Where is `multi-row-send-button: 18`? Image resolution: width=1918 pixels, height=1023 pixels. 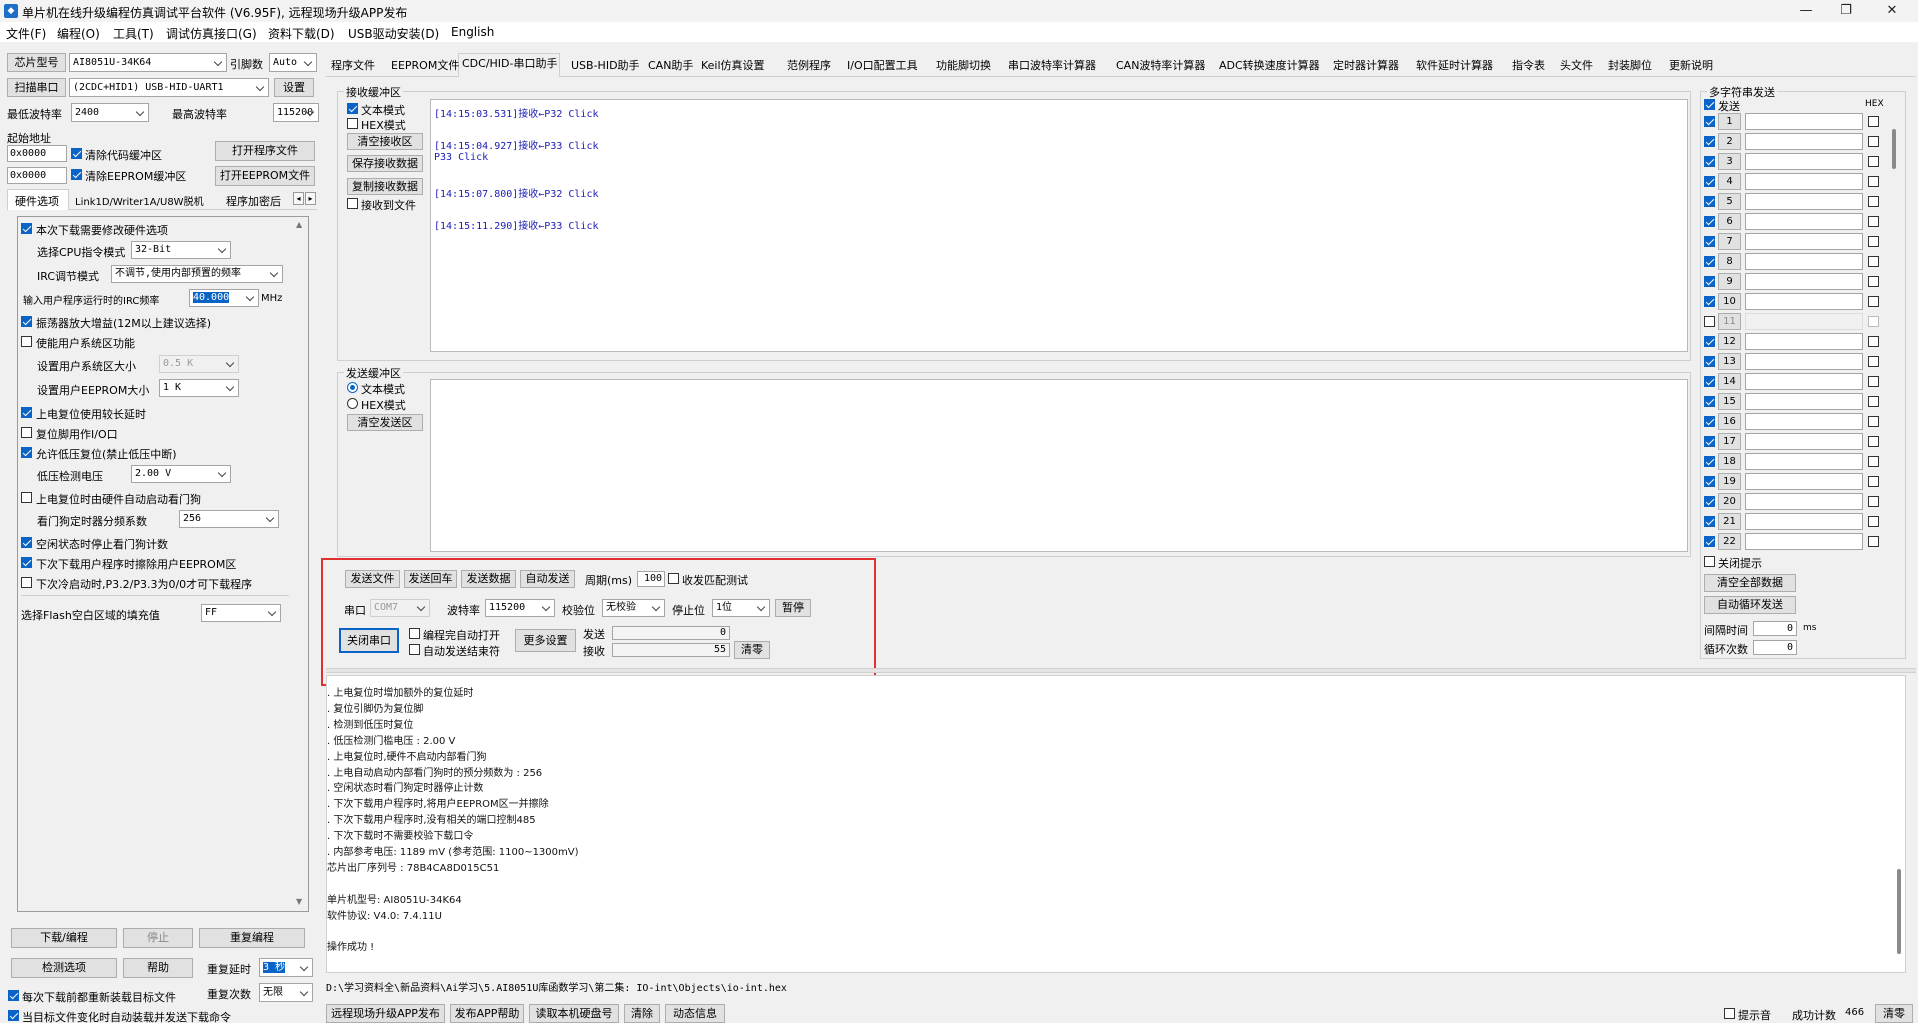
multi-row-send-button: 18 is located at coordinates (1729, 461).